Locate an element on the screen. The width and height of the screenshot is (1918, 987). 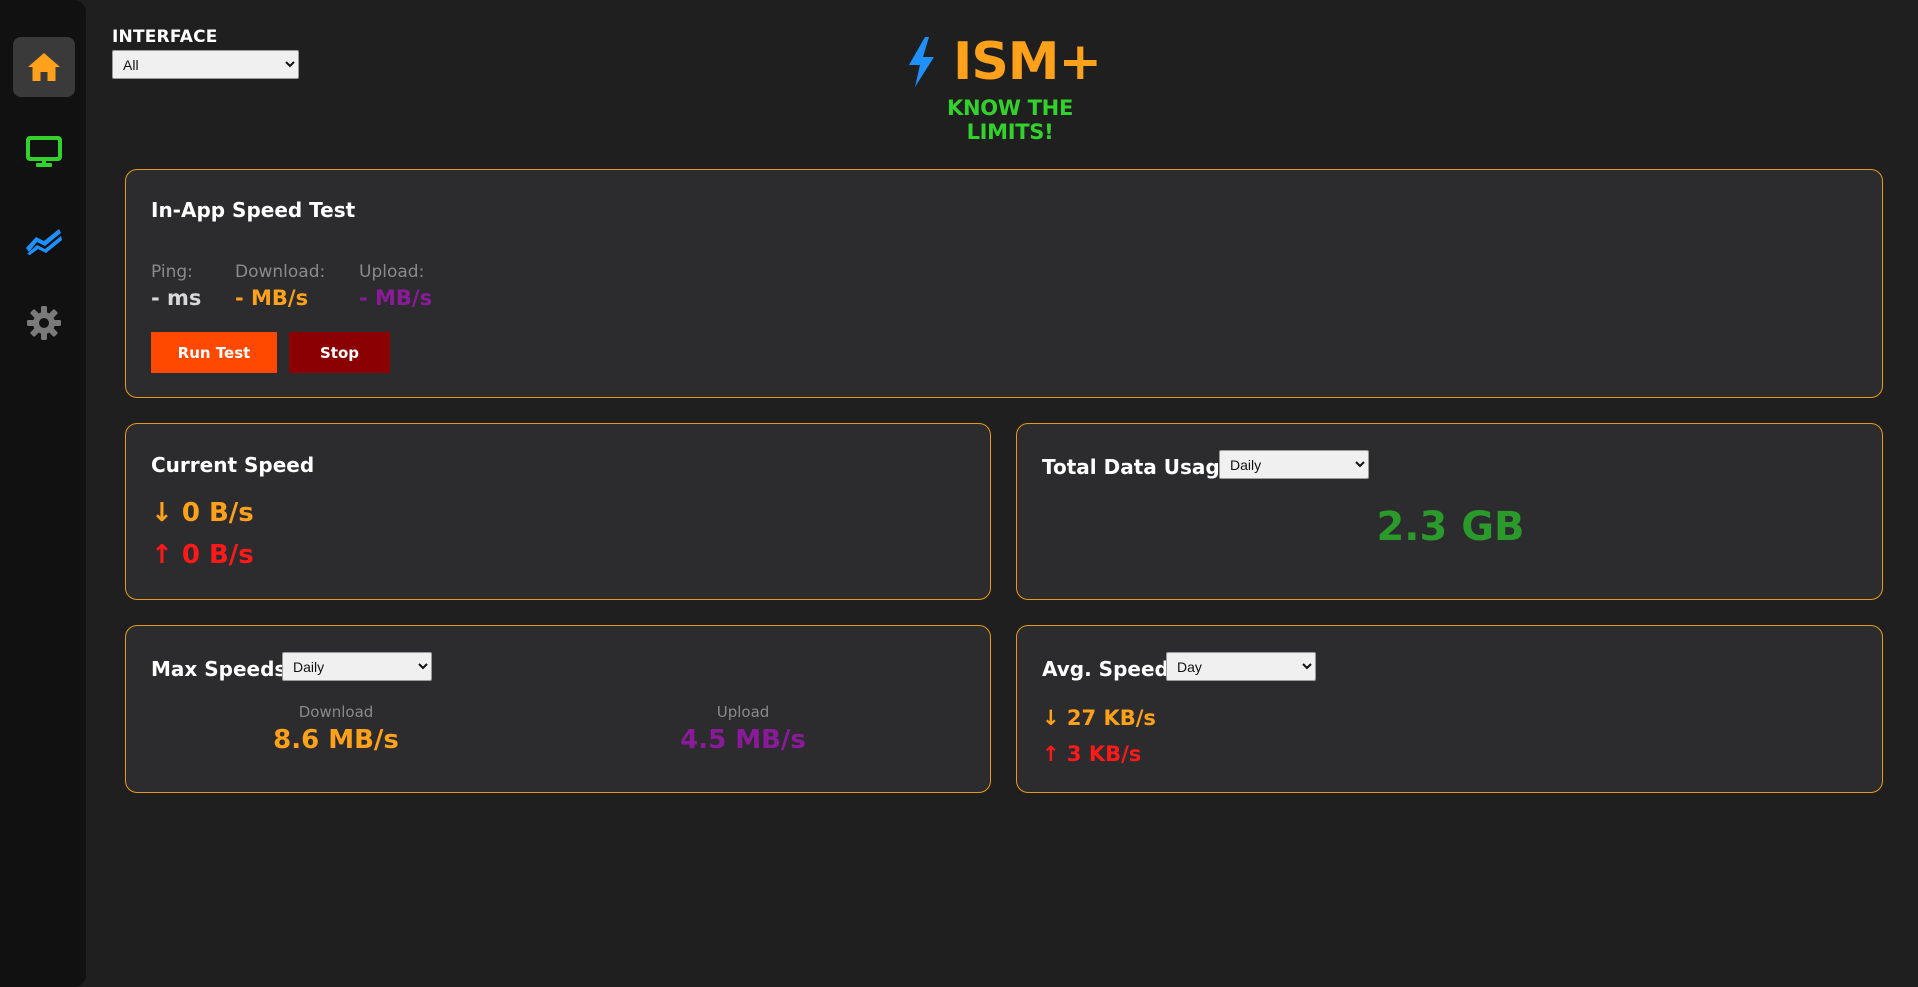
upload-value: - MB/s is located at coordinates (396, 298).